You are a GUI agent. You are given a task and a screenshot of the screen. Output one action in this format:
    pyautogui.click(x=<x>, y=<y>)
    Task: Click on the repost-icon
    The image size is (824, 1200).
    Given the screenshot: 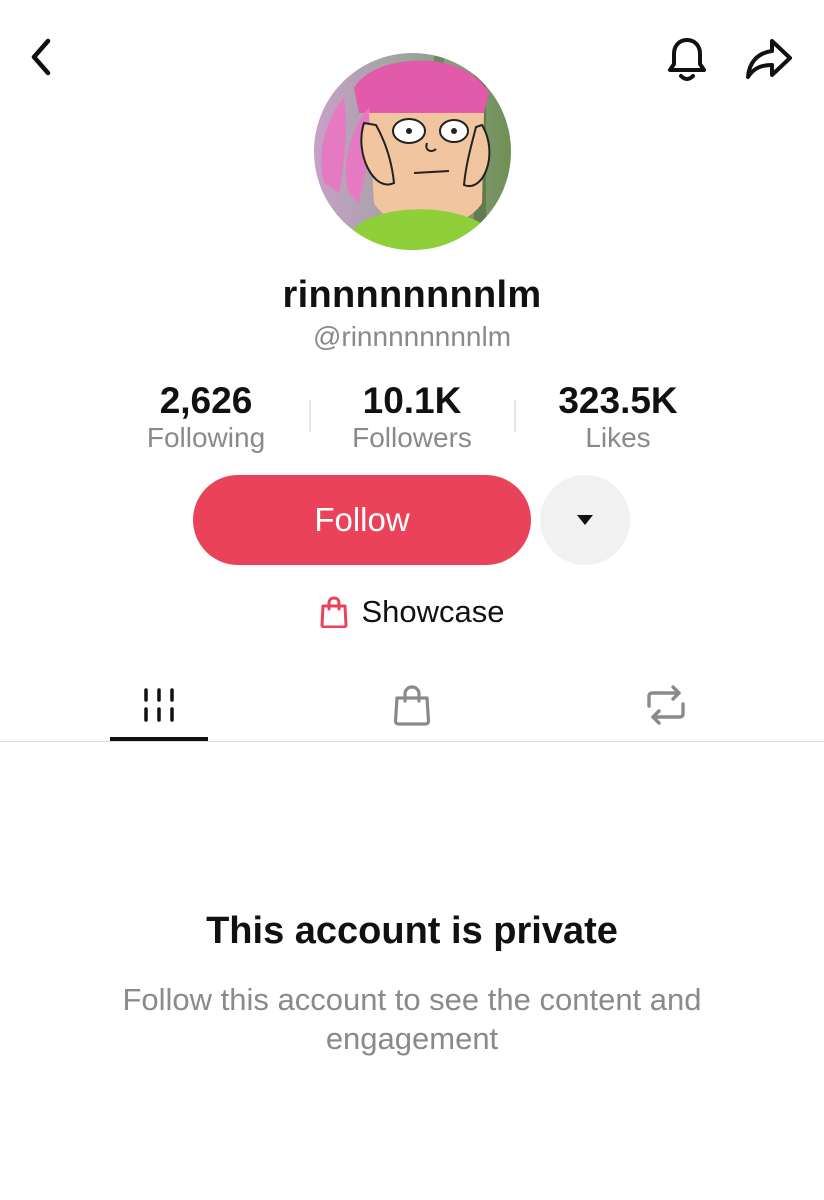 What is the action you would take?
    pyautogui.click(x=666, y=705)
    